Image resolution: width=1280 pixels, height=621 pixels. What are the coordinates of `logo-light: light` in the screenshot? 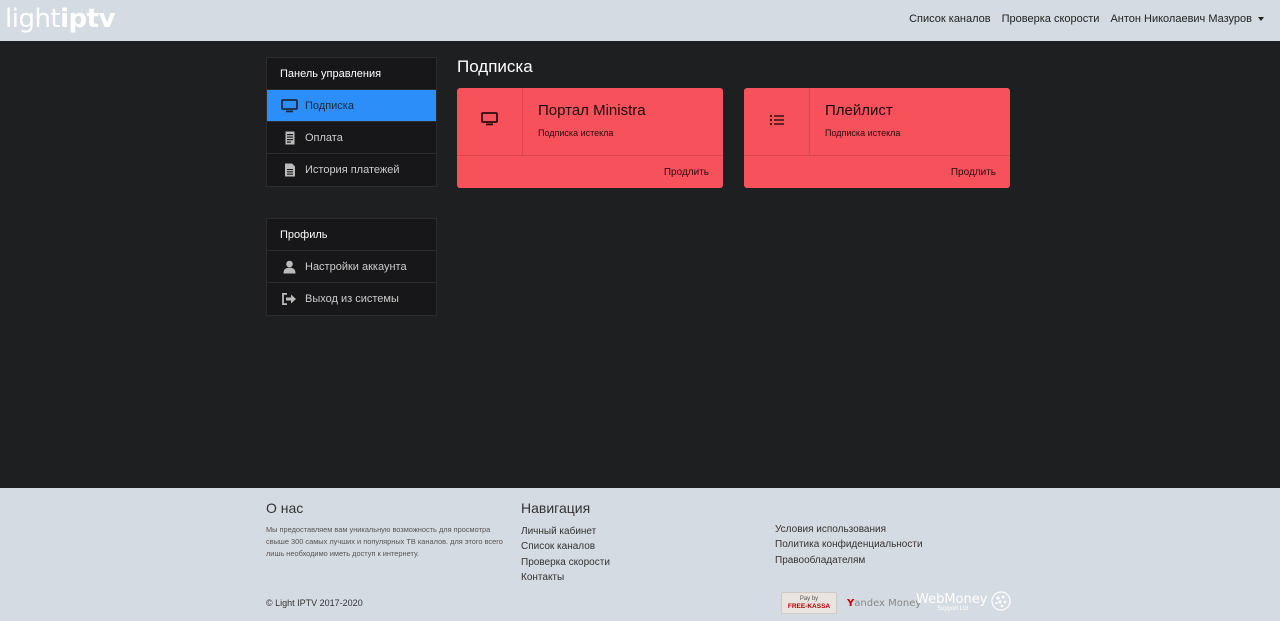 It's located at (33, 19).